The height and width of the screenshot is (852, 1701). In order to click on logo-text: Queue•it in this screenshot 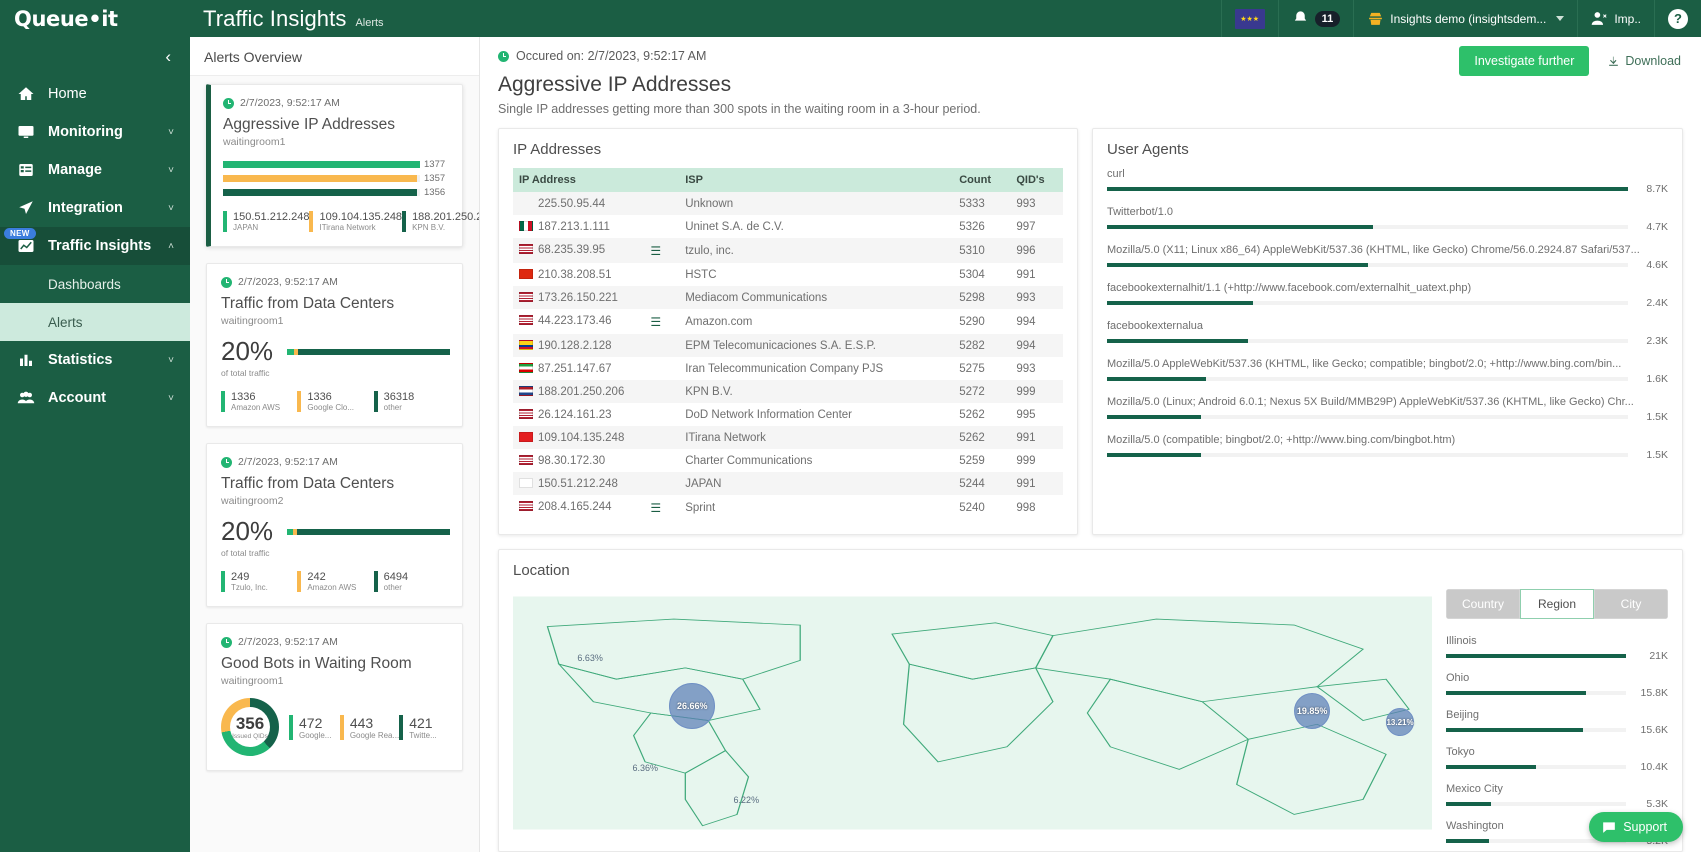, I will do `click(66, 18)`.